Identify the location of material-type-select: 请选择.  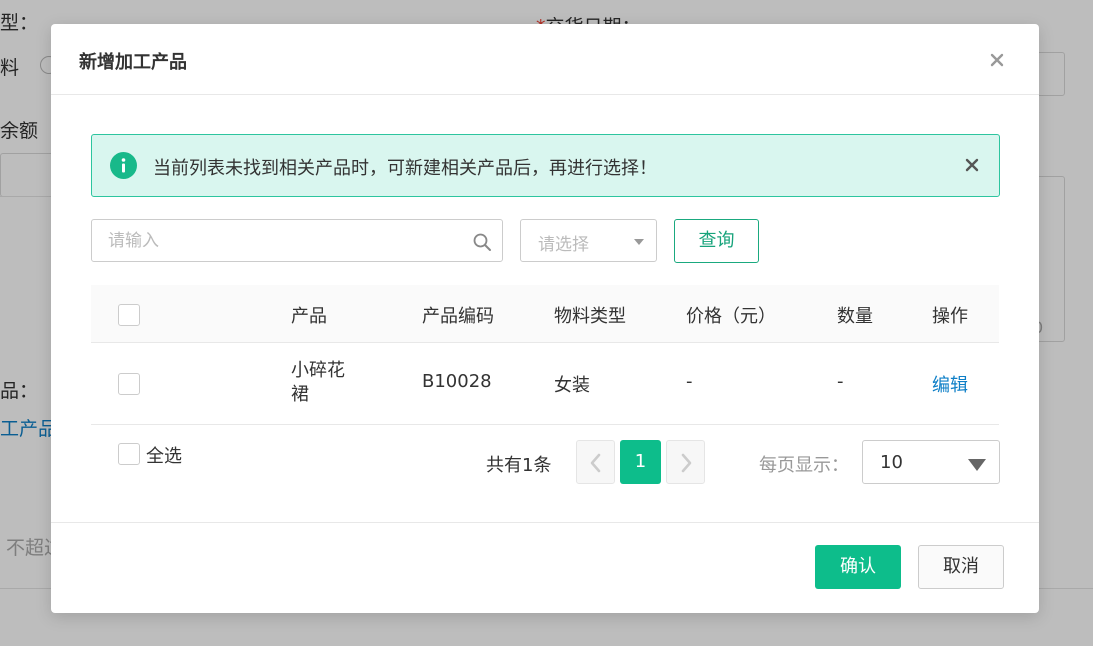
(588, 240).